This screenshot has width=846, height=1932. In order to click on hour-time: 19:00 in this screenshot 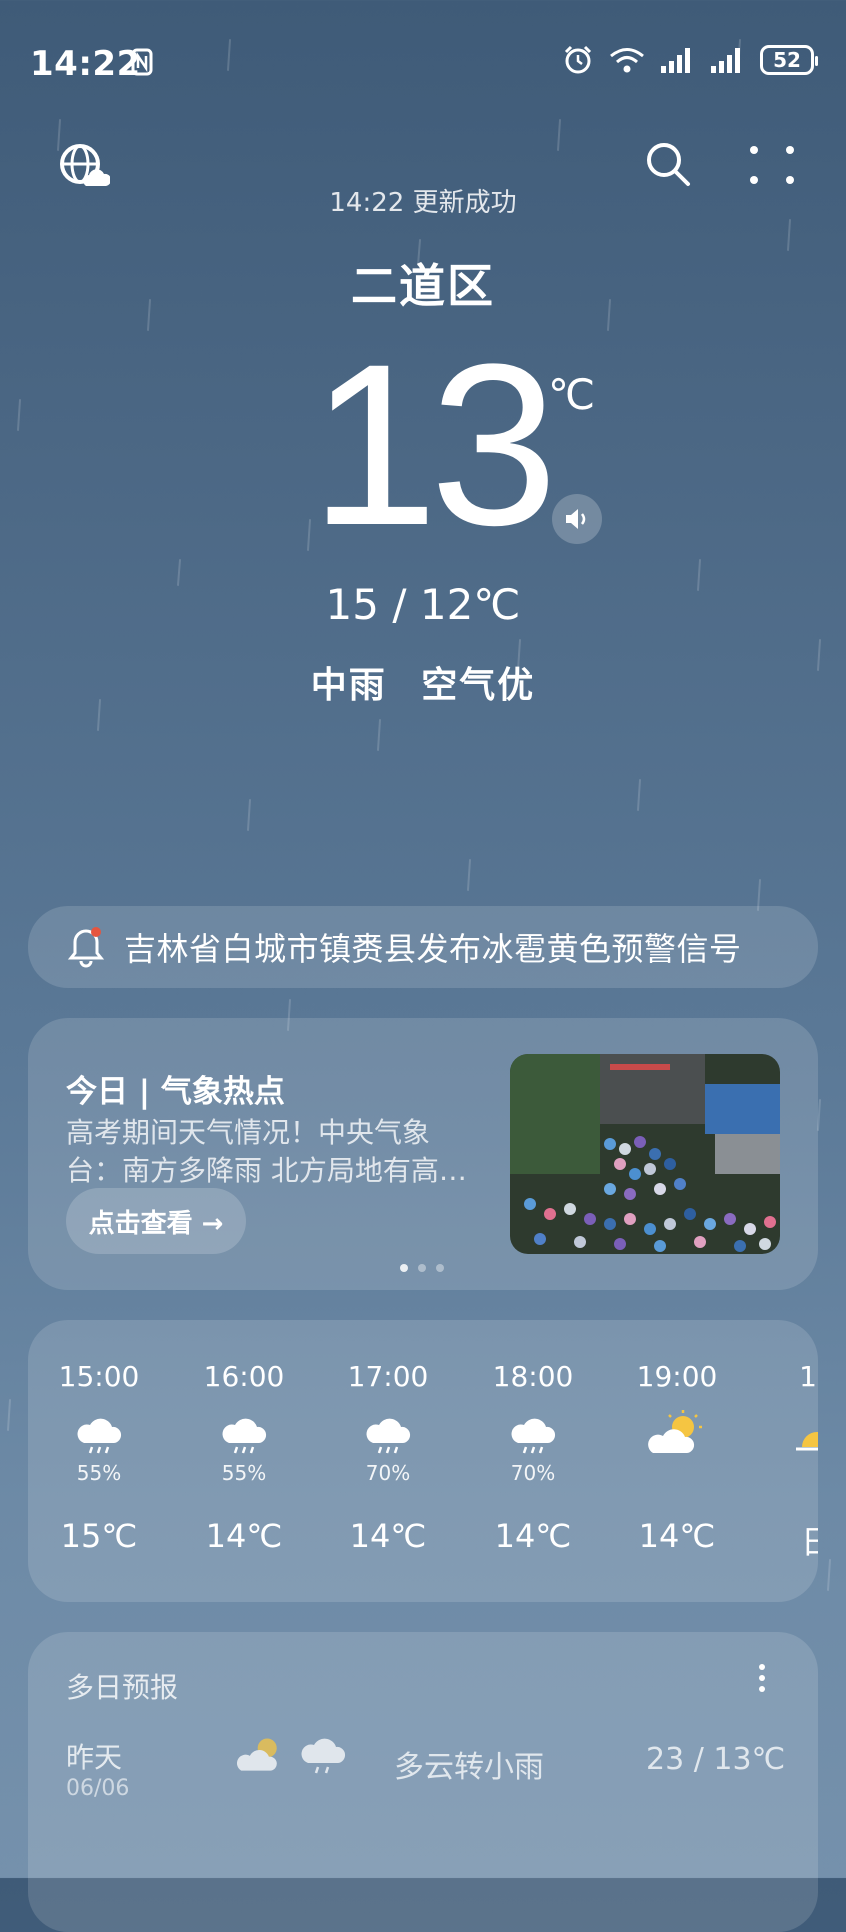, I will do `click(677, 1376)`.